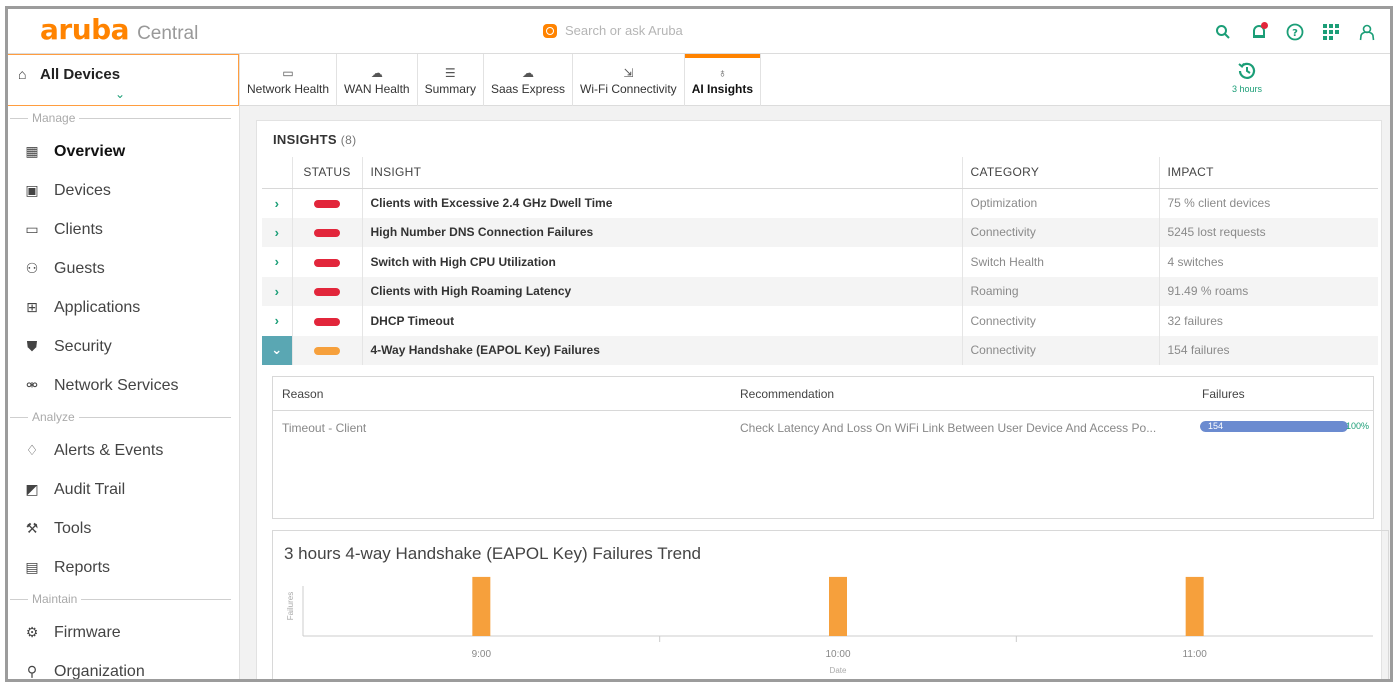 Image resolution: width=1398 pixels, height=686 pixels. I want to click on sidebar-item-reports: ▤ Reports, so click(123, 567).